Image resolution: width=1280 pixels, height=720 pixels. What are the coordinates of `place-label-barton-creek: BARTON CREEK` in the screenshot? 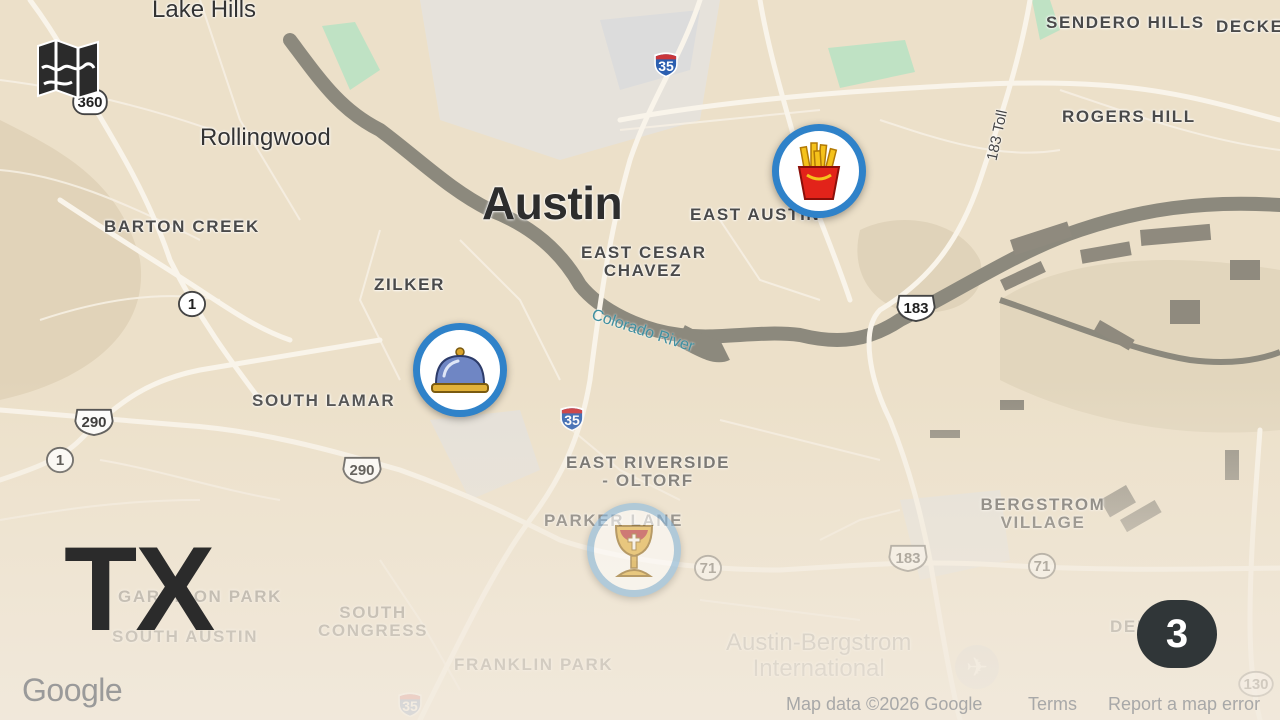 It's located at (182, 226).